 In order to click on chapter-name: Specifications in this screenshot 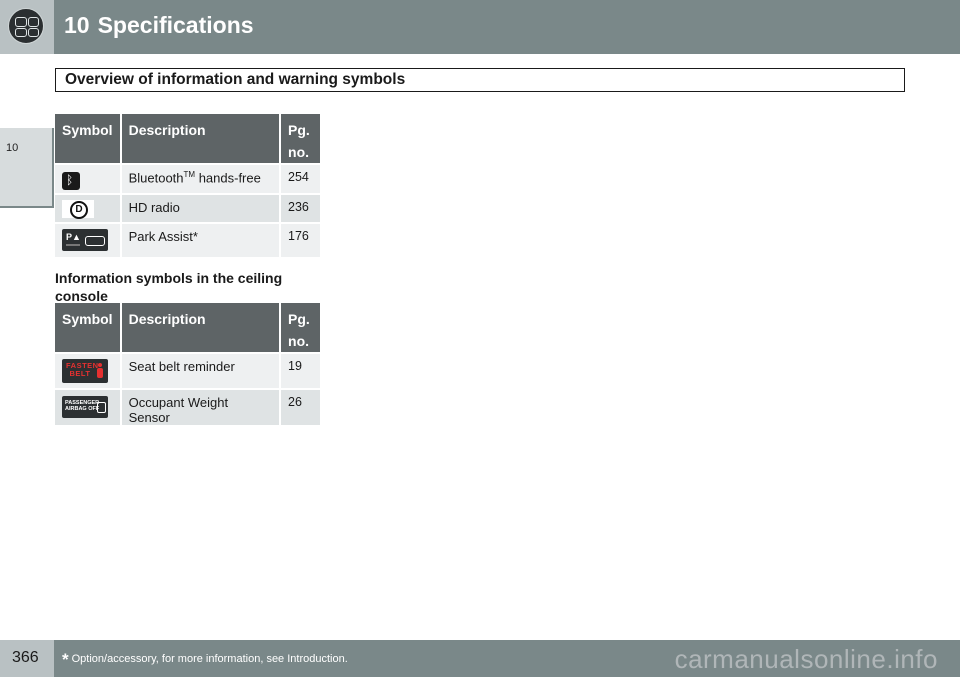, I will do `click(175, 25)`.